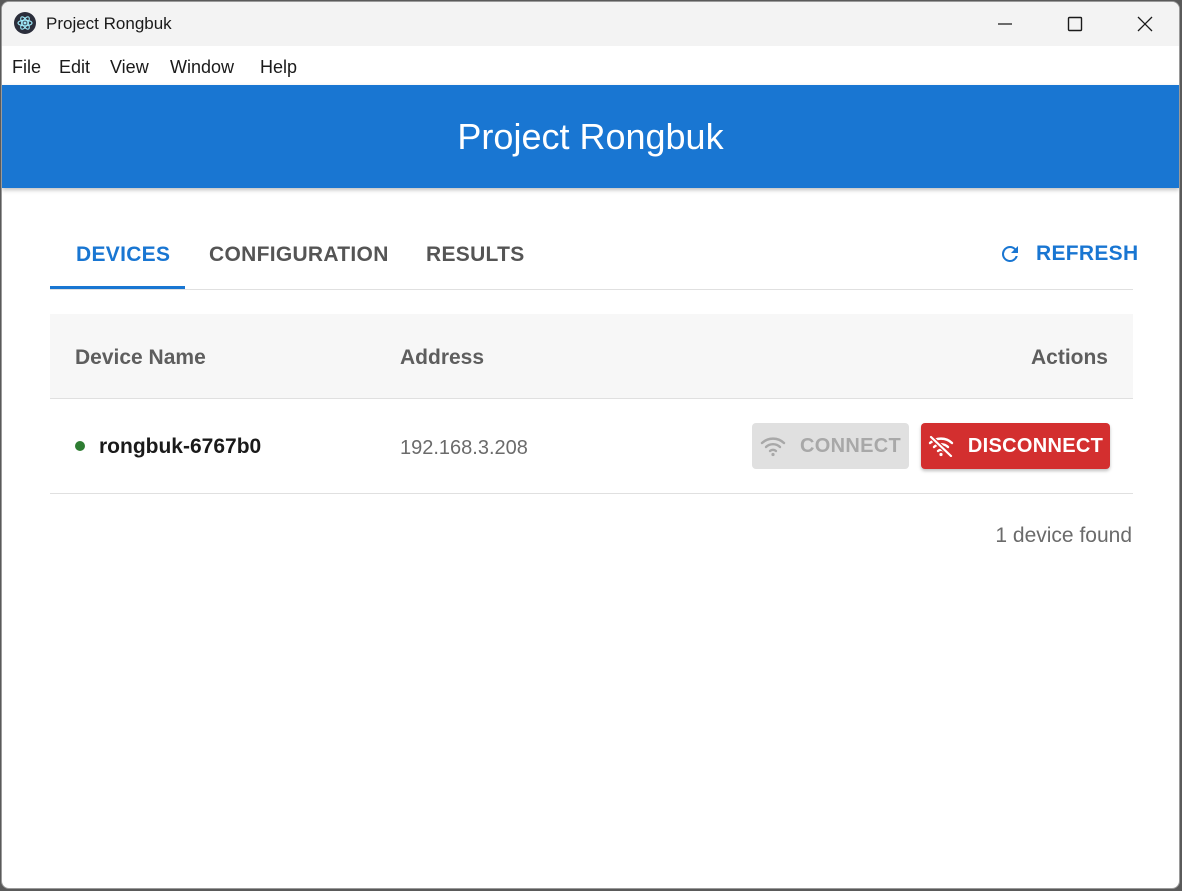 The image size is (1182, 891). I want to click on column-header-device-name: Device Name, so click(140, 357).